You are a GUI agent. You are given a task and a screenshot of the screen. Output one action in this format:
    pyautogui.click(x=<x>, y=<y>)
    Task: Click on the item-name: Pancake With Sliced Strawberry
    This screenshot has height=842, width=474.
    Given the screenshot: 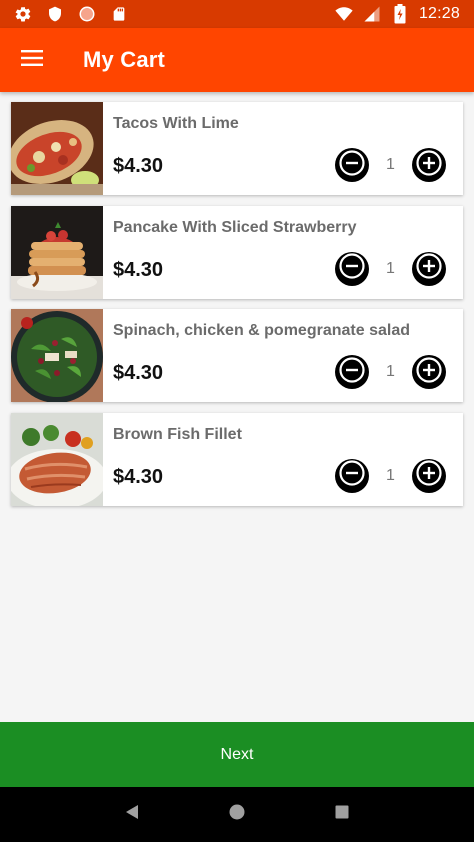 What is the action you would take?
    pyautogui.click(x=235, y=227)
    